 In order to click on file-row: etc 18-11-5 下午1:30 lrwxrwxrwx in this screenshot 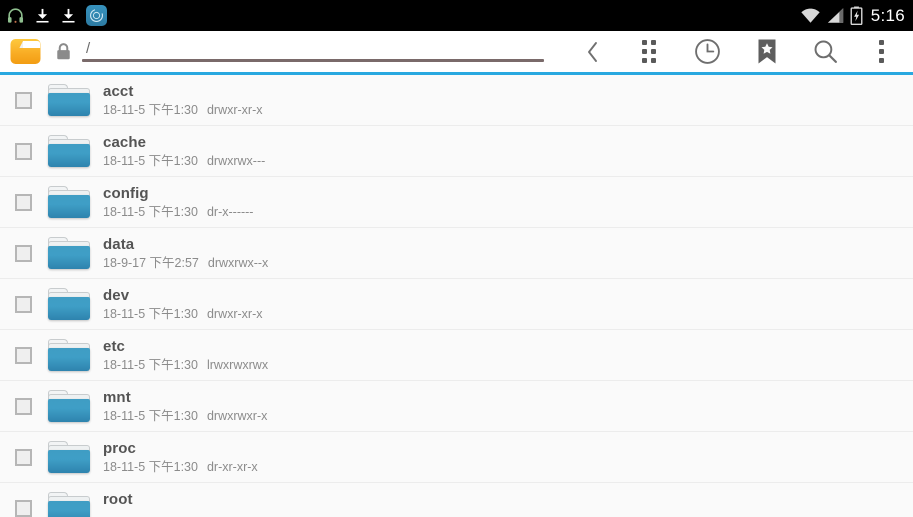, I will do `click(456, 355)`.